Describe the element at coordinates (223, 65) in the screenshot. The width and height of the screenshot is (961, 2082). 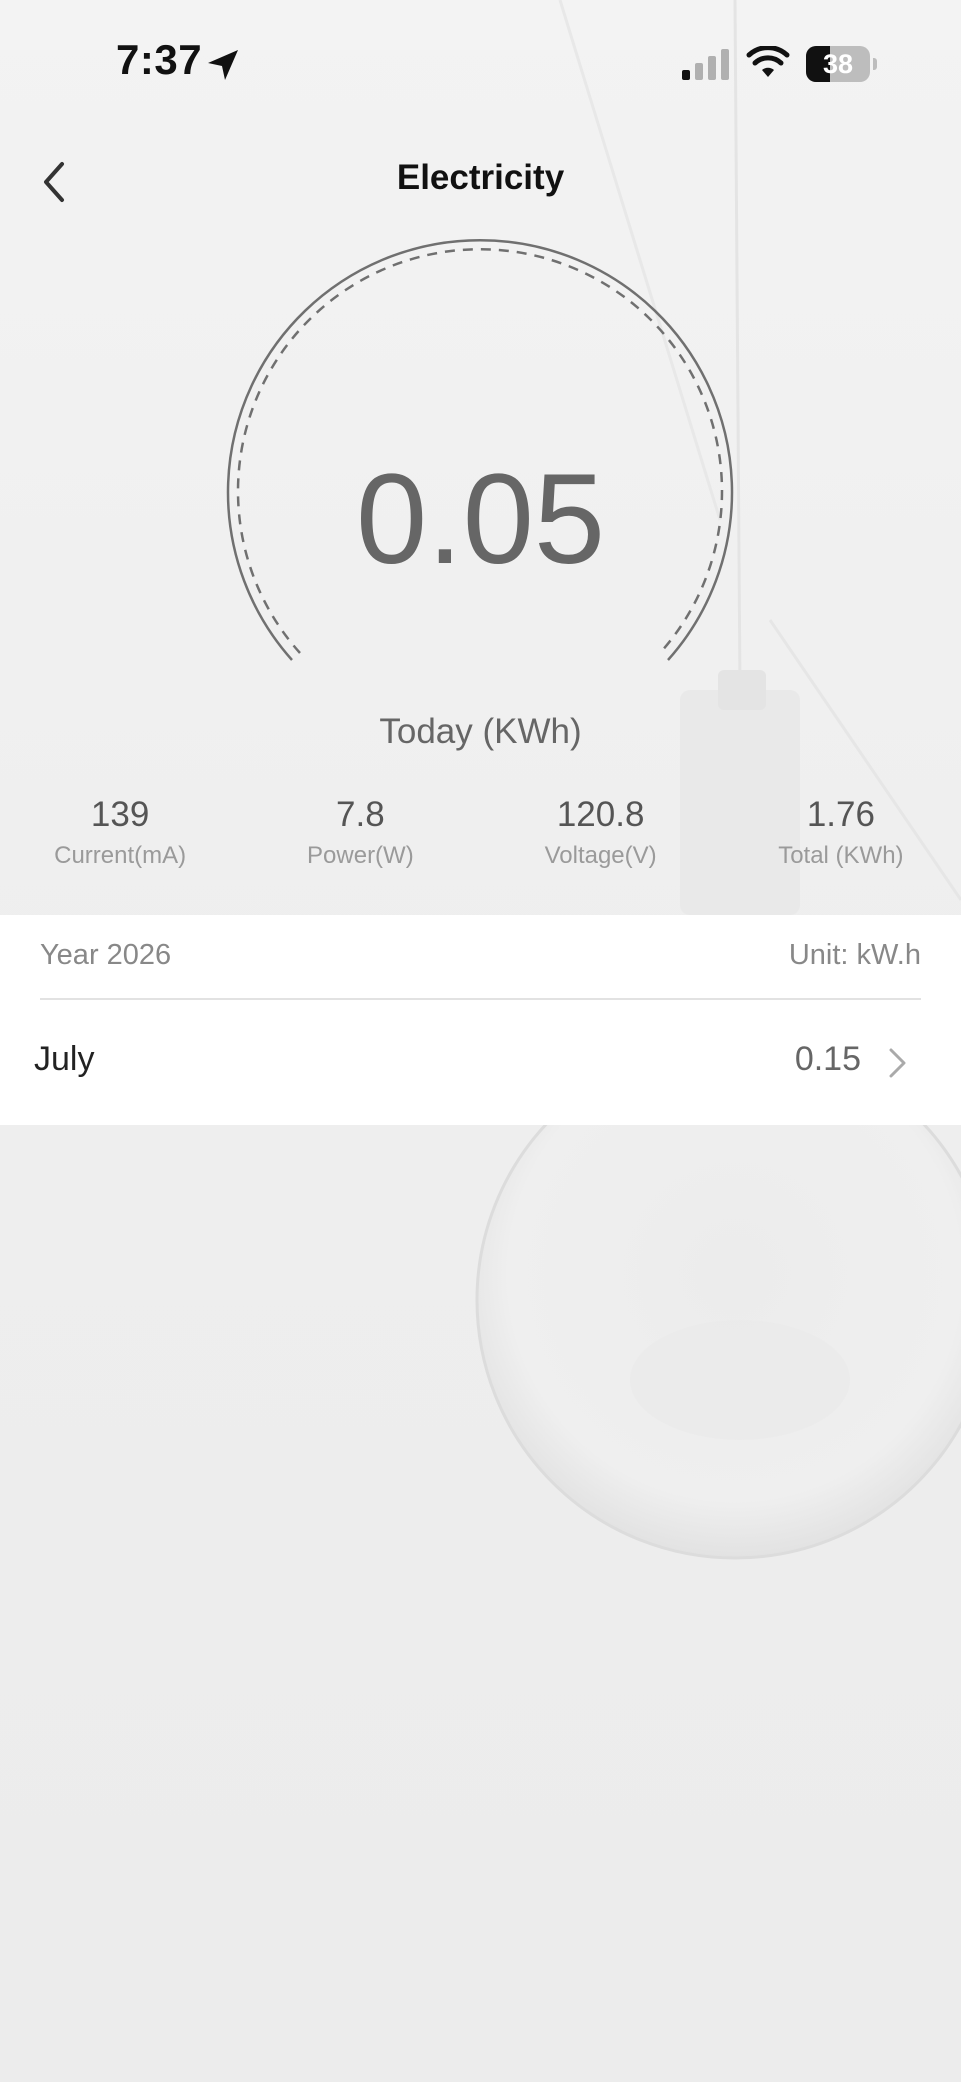
I see `location-arrow-icon` at that location.